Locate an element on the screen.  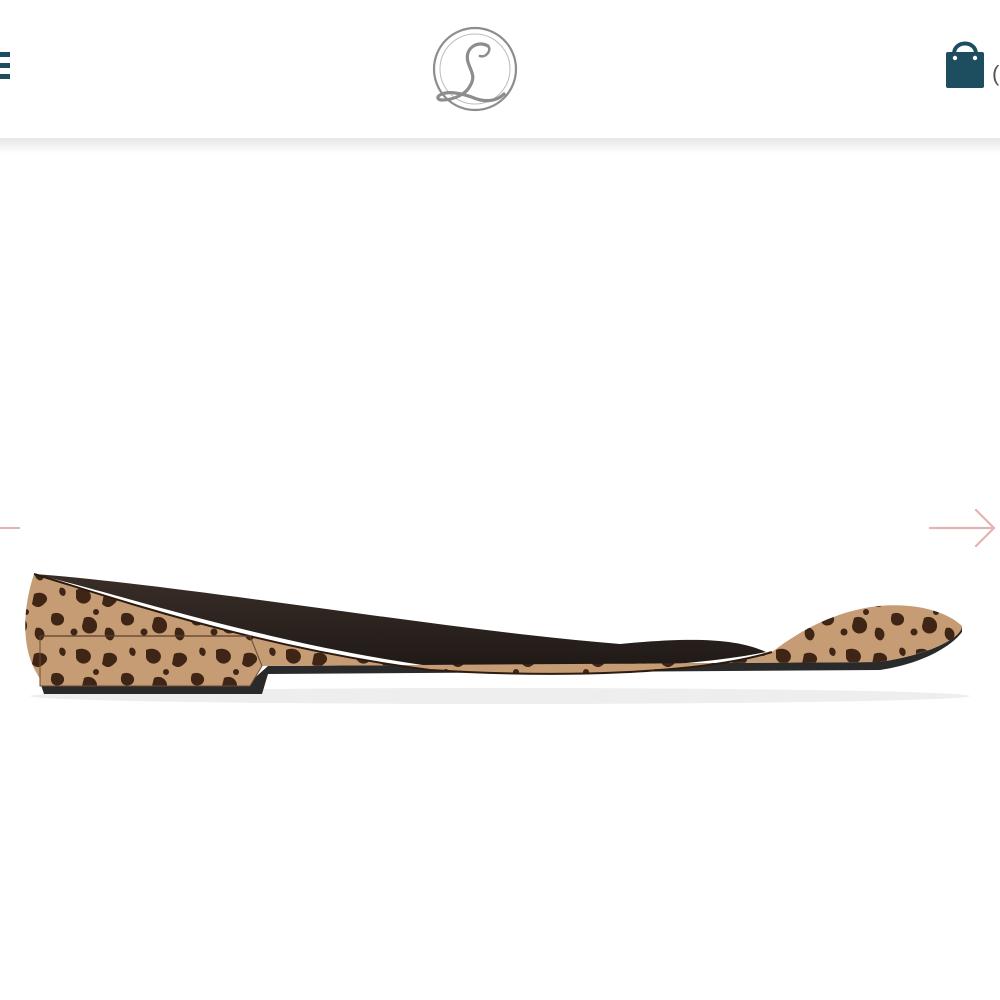
product-image is located at coordinates (497, 638).